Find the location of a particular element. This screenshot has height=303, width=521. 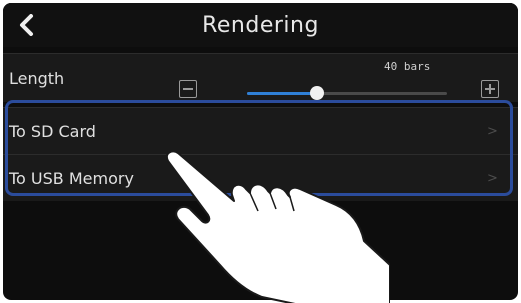

header-bar: Rendering is located at coordinates (260, 25).